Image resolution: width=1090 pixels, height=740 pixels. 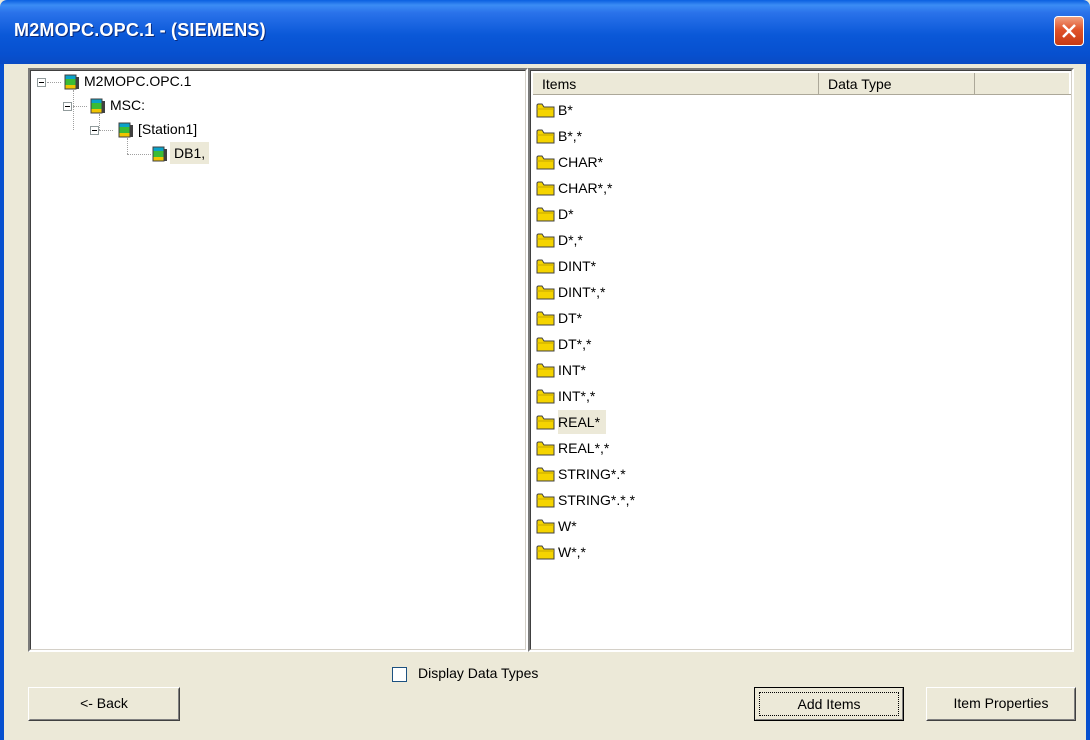 I want to click on list-item-label: INT*, so click(x=572, y=370).